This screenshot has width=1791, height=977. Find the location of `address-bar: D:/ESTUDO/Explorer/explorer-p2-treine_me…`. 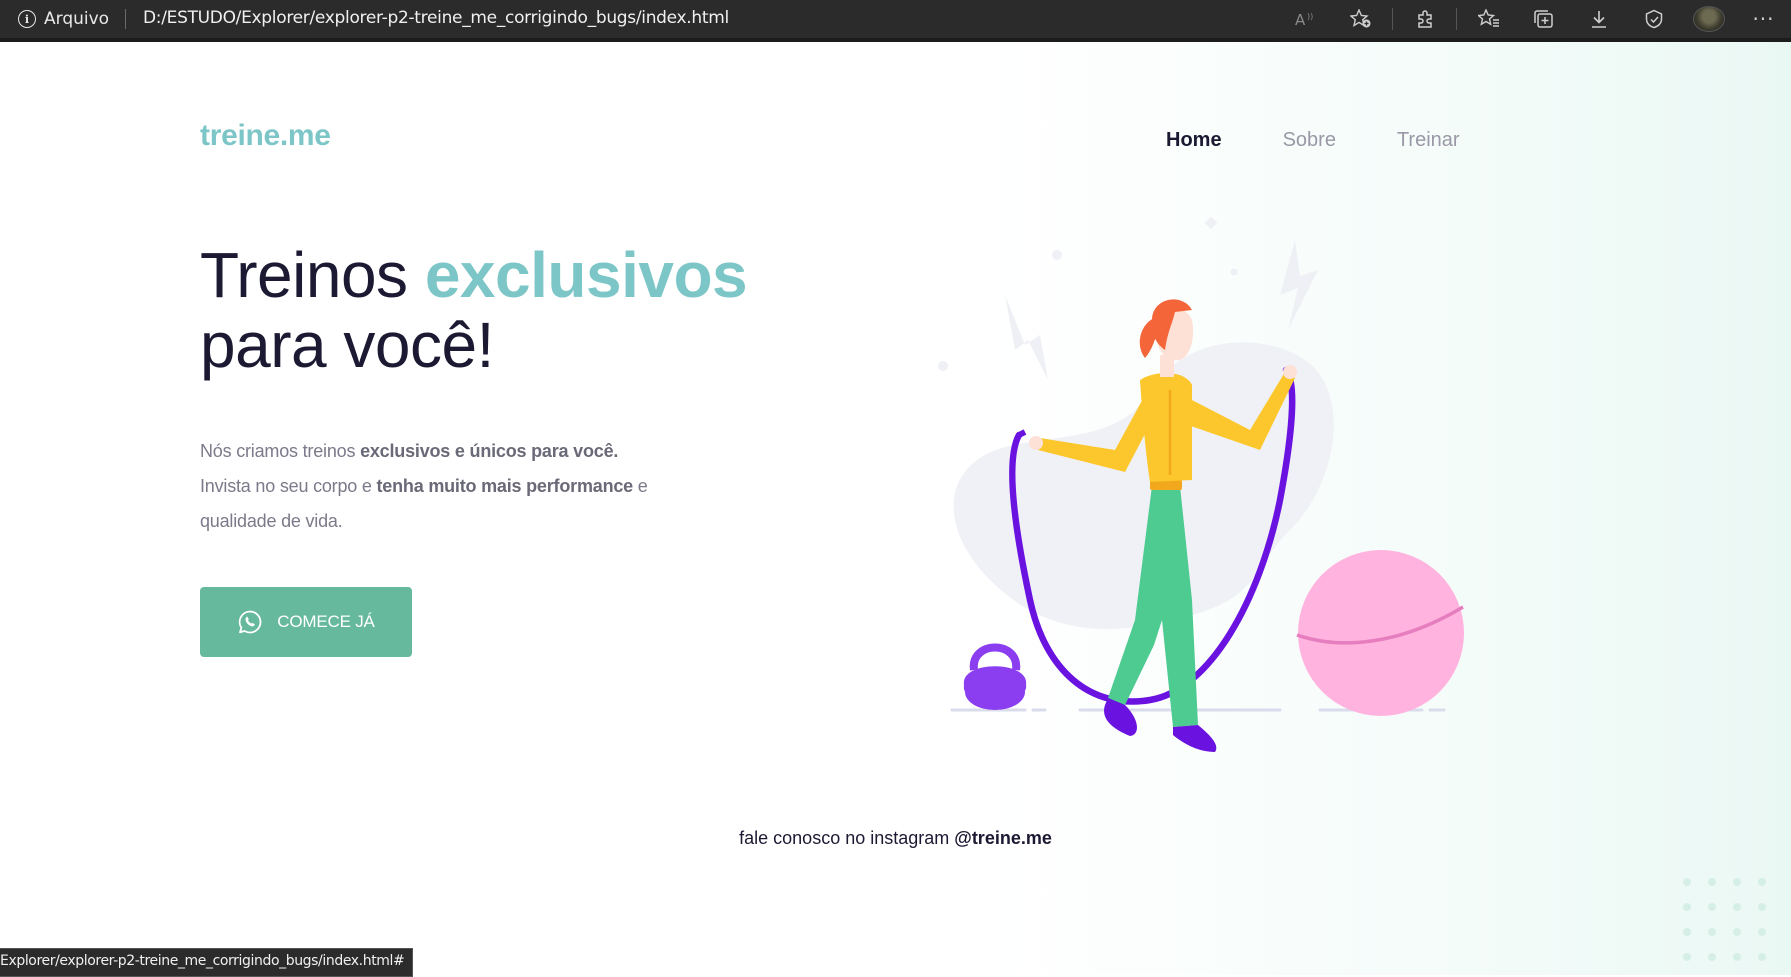

address-bar: D:/ESTUDO/Explorer/explorer-p2-treine_me… is located at coordinates (436, 18).